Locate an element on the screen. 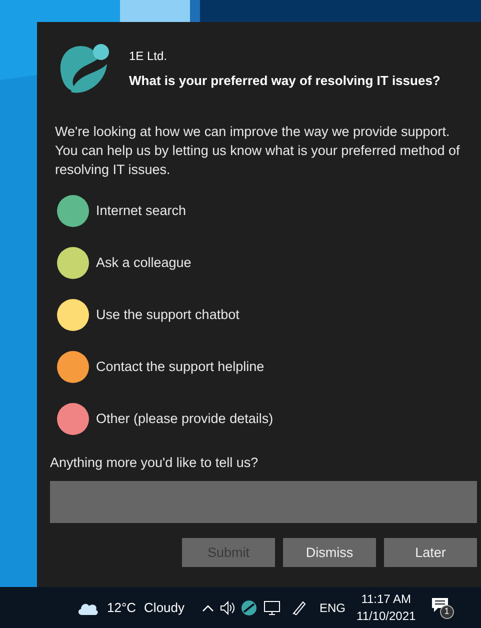 The width and height of the screenshot is (481, 628). comment-field is located at coordinates (263, 502).